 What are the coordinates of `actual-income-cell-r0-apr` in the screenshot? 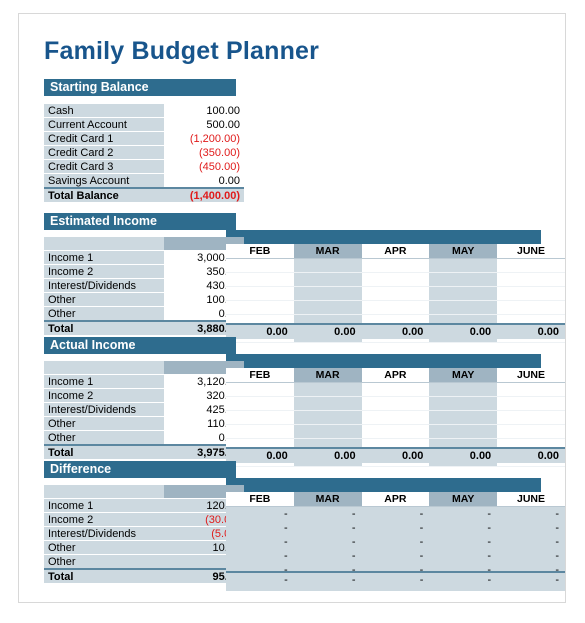 It's located at (395, 389).